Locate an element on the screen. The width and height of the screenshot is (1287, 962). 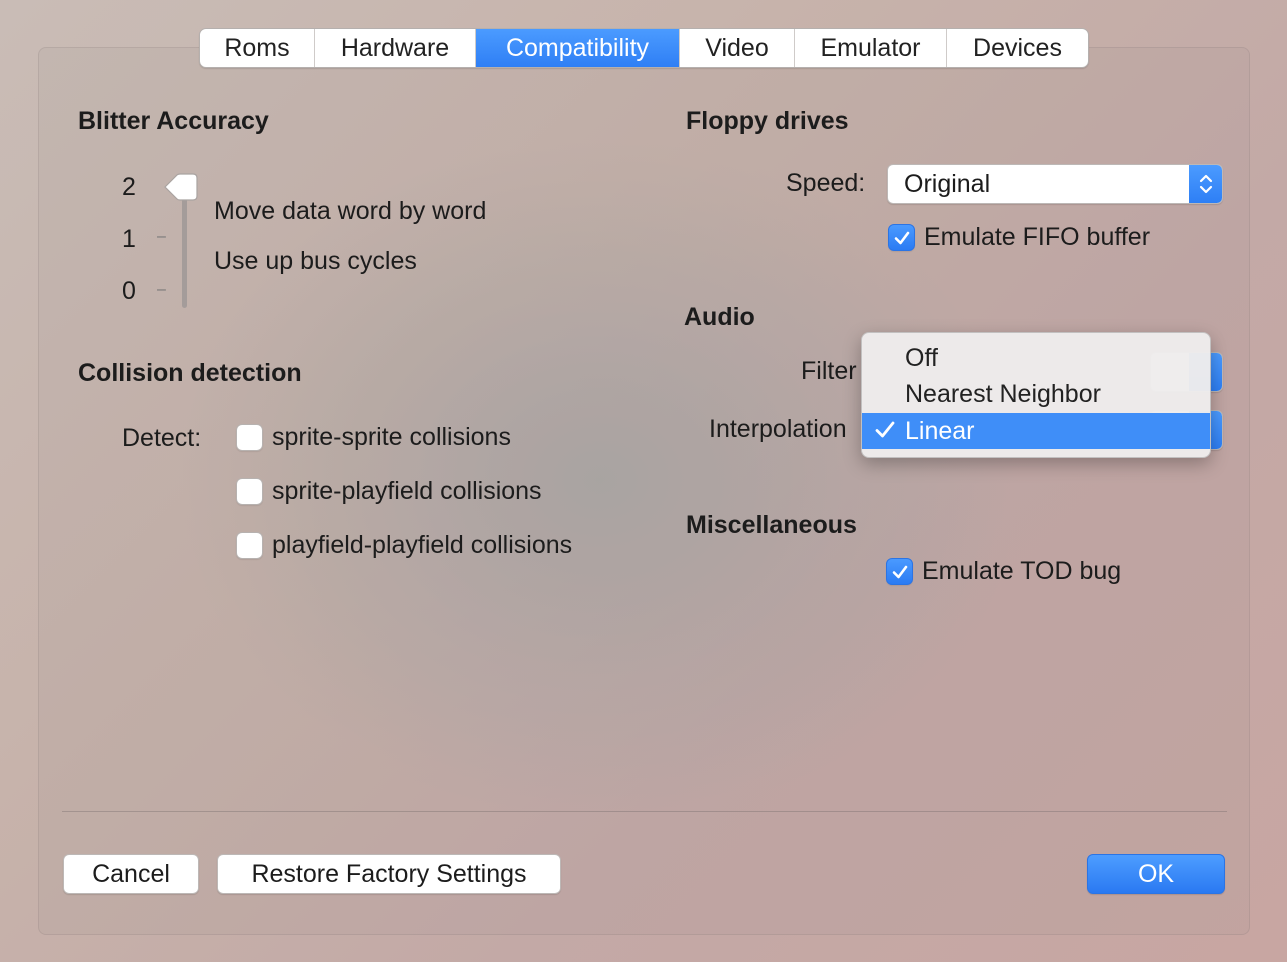
sprite-sprite-checkbox is located at coordinates (249, 437).